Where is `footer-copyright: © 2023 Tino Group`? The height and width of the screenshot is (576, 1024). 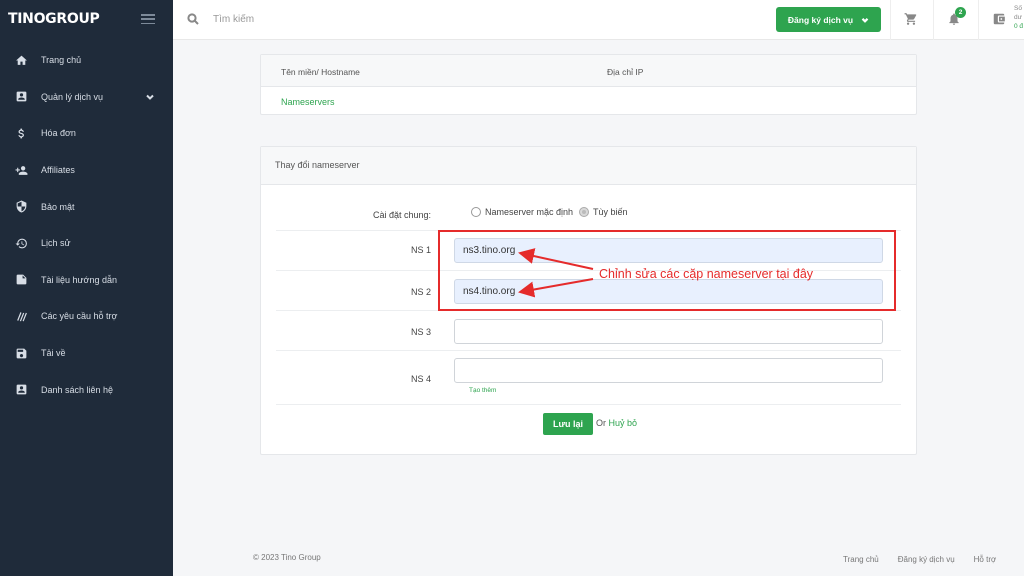 footer-copyright: © 2023 Tino Group is located at coordinates (287, 557).